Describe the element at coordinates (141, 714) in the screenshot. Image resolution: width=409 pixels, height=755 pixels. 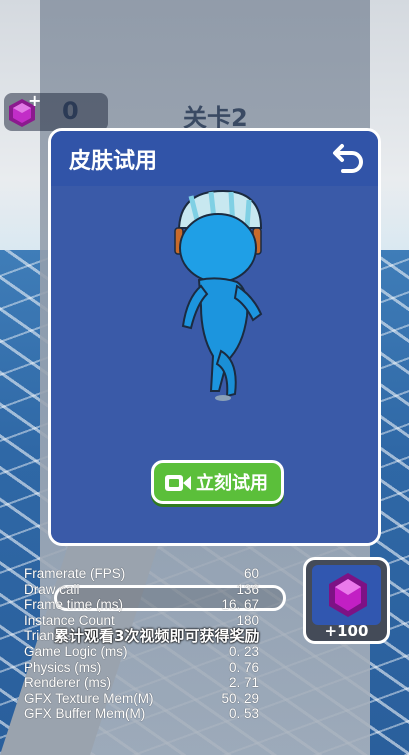
I see `stat-row: GFX Buffer Mem(M) 0. 53` at that location.